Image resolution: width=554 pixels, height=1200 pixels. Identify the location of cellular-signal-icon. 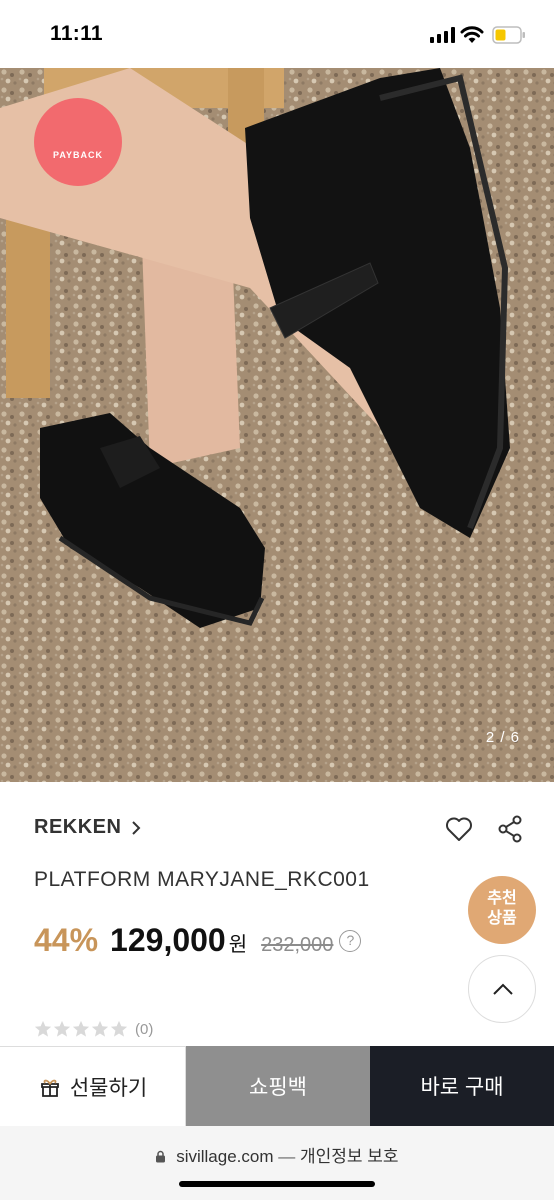
(442, 35).